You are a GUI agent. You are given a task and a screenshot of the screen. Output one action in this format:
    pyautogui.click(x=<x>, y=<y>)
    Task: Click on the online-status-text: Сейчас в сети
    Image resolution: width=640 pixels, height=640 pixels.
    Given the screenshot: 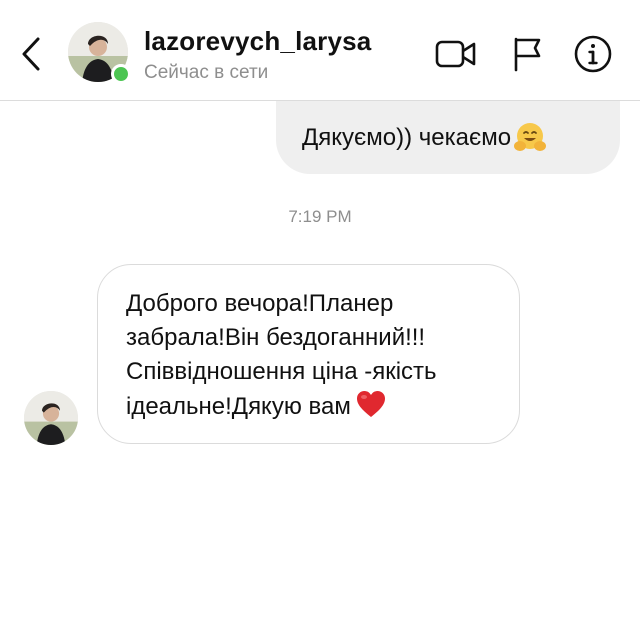 What is the action you would take?
    pyautogui.click(x=206, y=72)
    